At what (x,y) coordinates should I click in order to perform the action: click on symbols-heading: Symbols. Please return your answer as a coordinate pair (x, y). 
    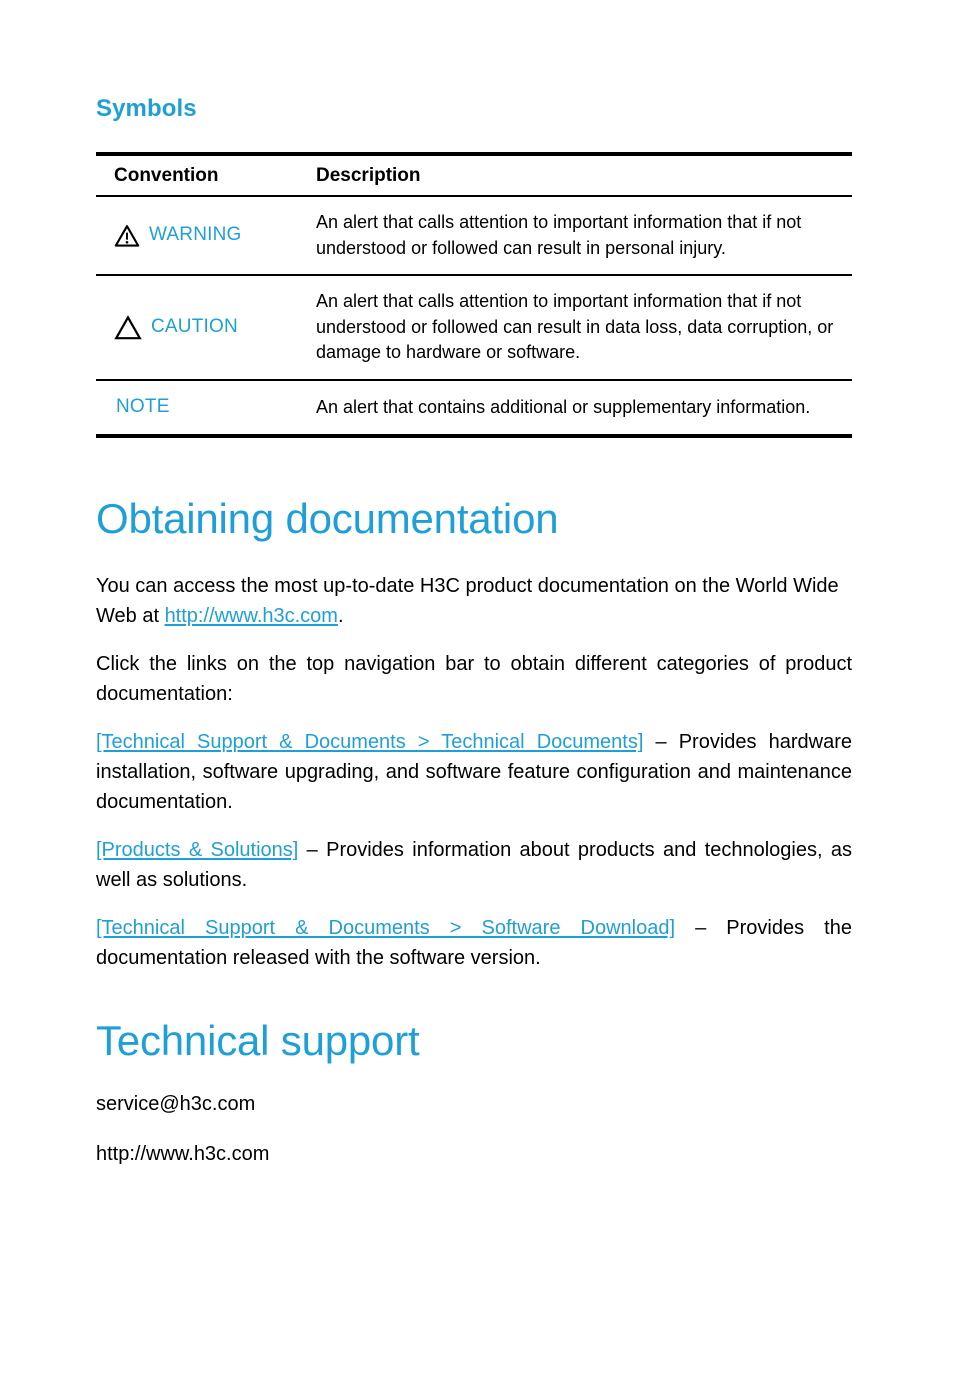
    Looking at the image, I should click on (146, 108).